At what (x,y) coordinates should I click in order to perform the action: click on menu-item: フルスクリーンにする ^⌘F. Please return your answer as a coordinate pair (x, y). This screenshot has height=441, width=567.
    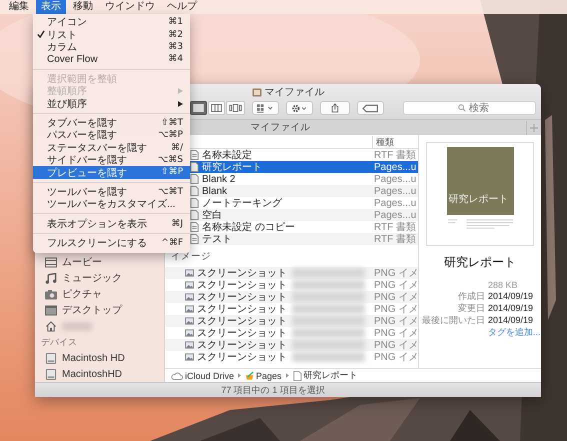
    Looking at the image, I should click on (111, 243).